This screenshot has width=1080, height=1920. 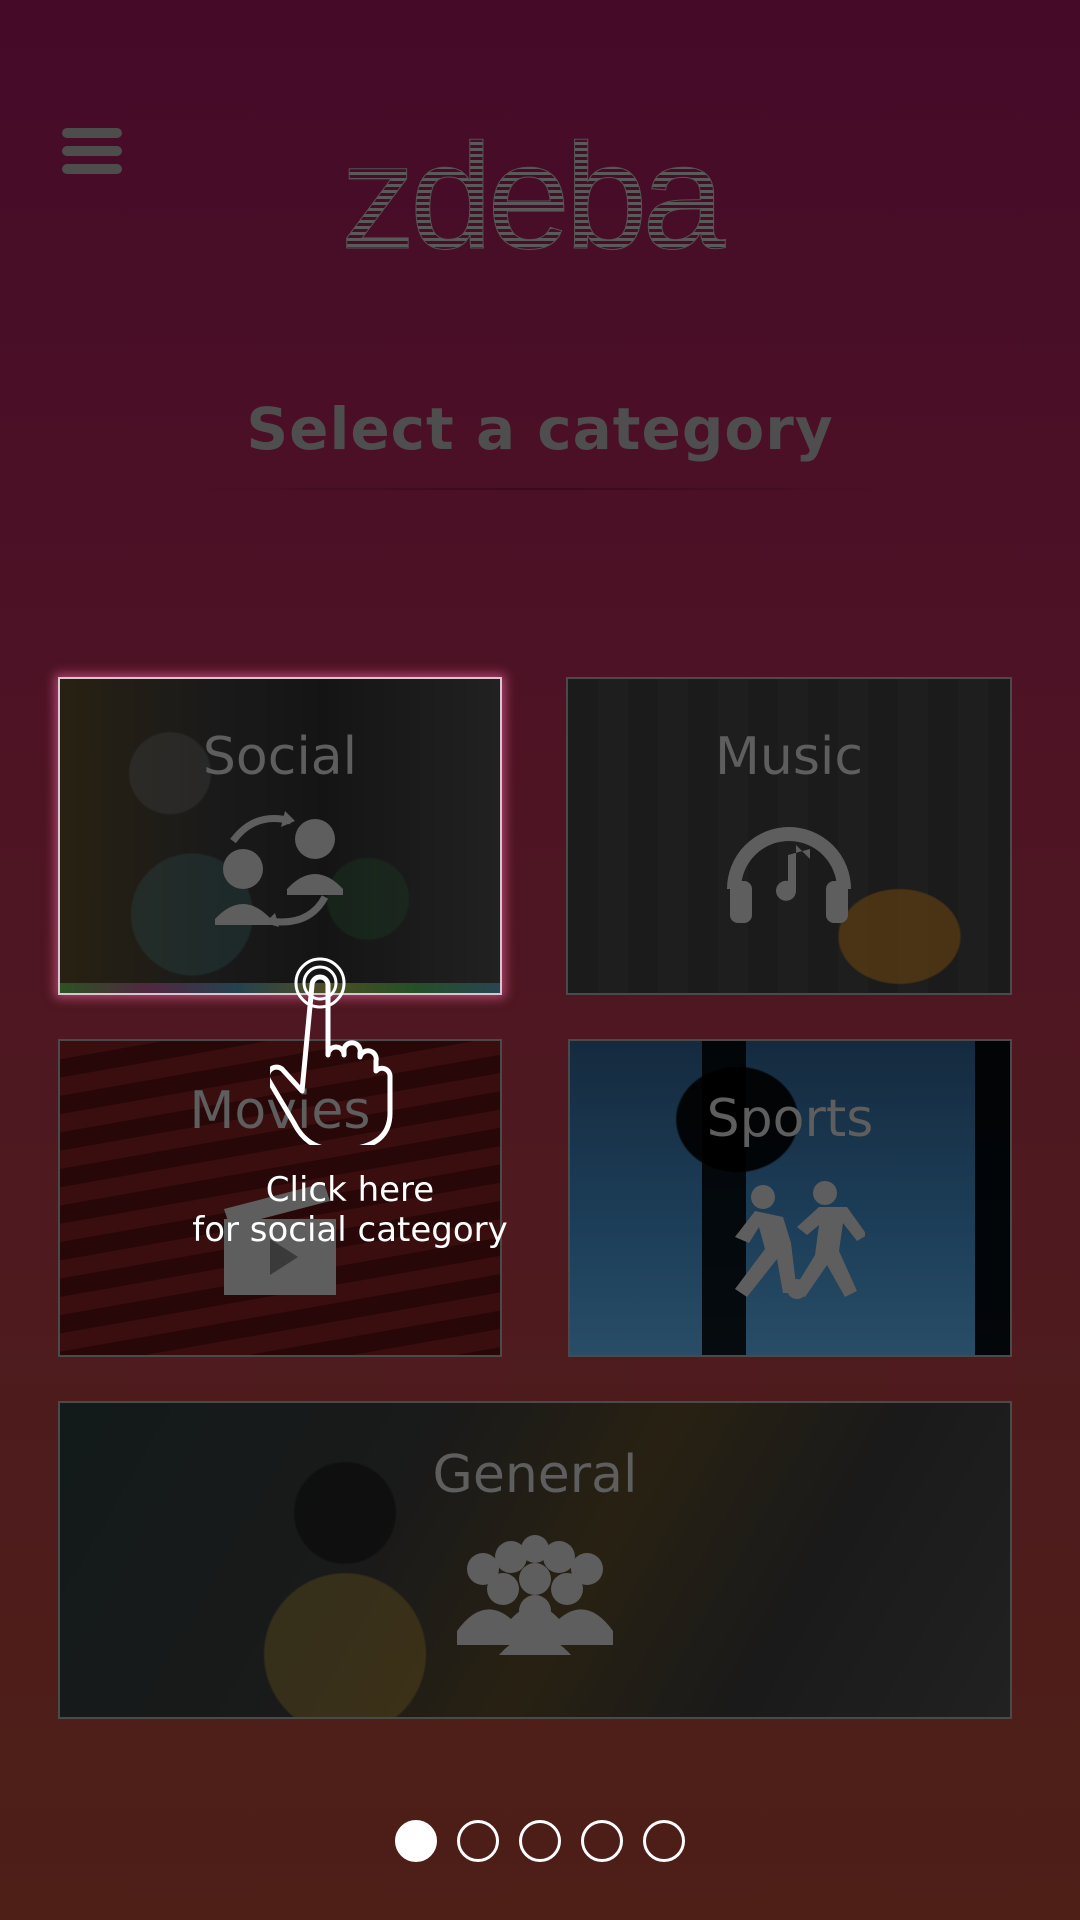 I want to click on page-title: Select a category, so click(x=540, y=429).